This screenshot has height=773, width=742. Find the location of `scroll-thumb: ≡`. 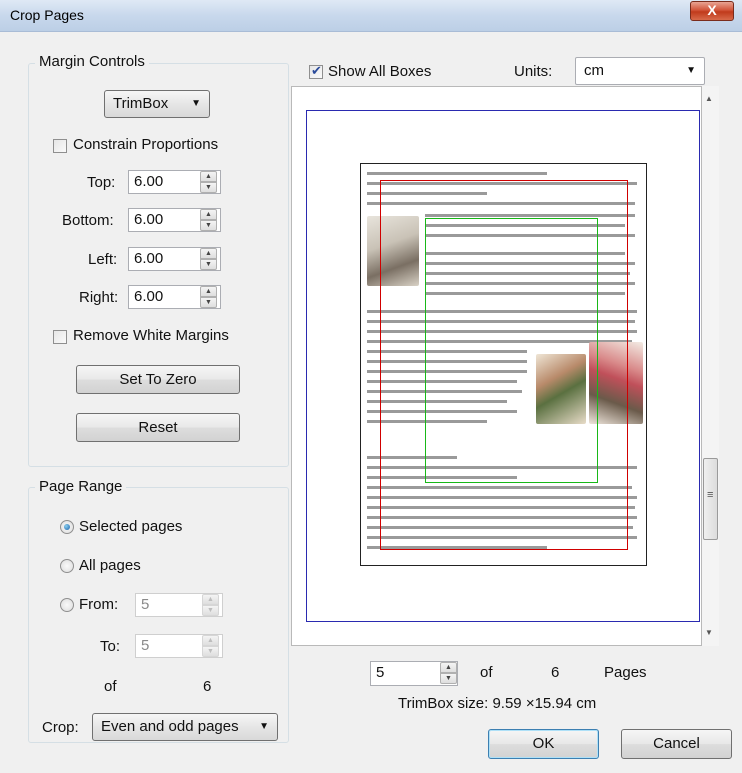

scroll-thumb: ≡ is located at coordinates (710, 499).